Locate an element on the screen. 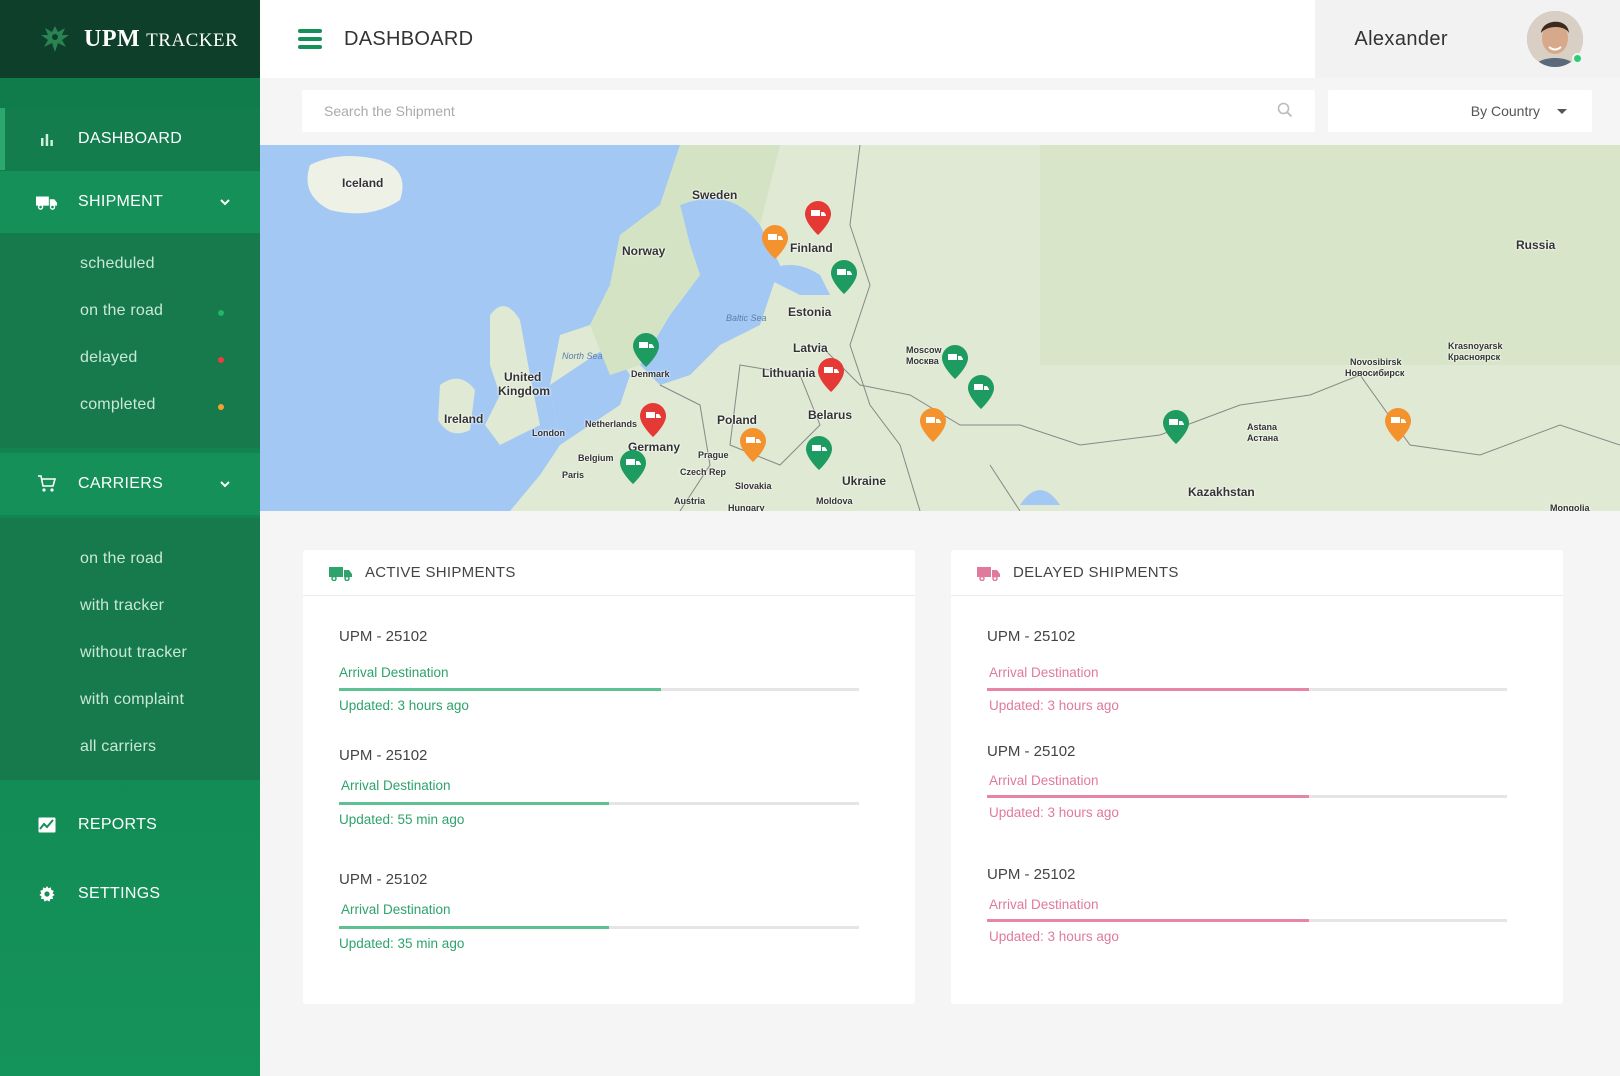 The height and width of the screenshot is (1076, 1620). caret-down-icon is located at coordinates (1562, 111).